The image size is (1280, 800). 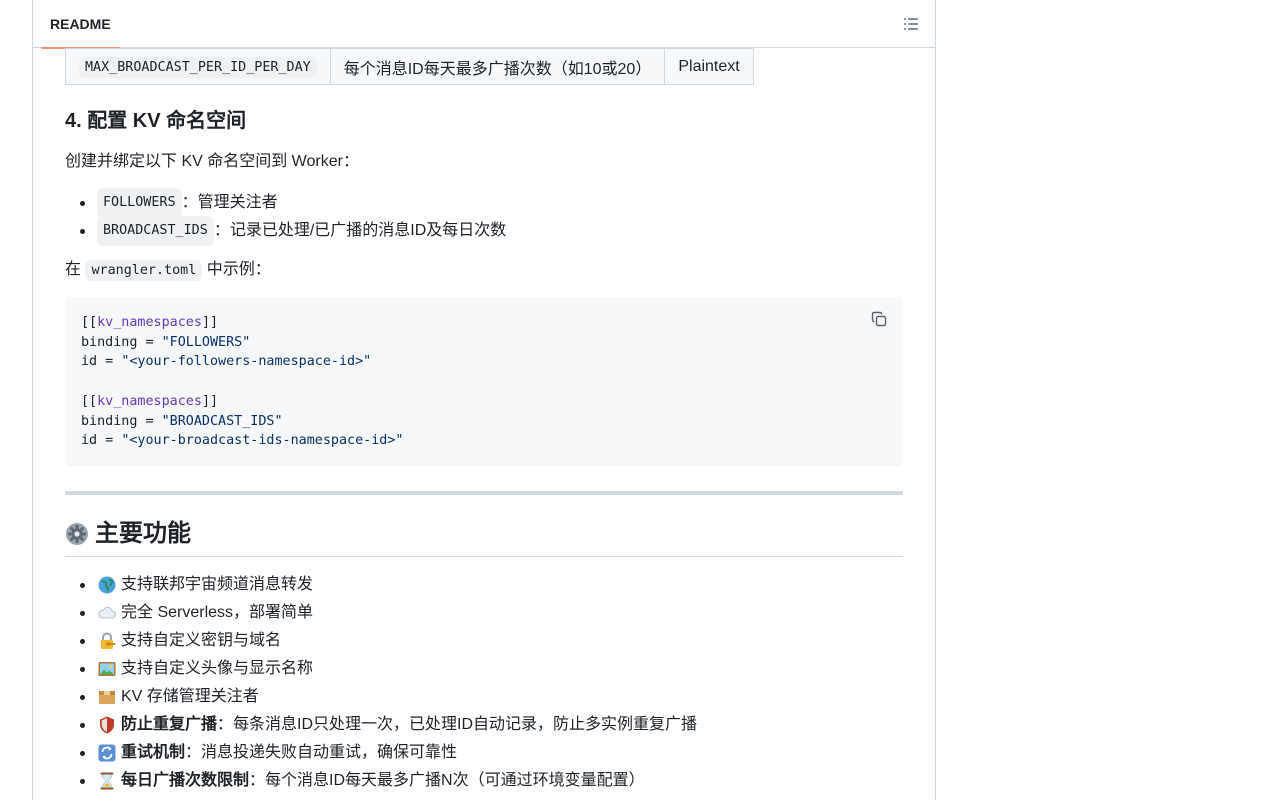 I want to click on list-item: 支持自定义头像与显示名称, so click(x=484, y=669).